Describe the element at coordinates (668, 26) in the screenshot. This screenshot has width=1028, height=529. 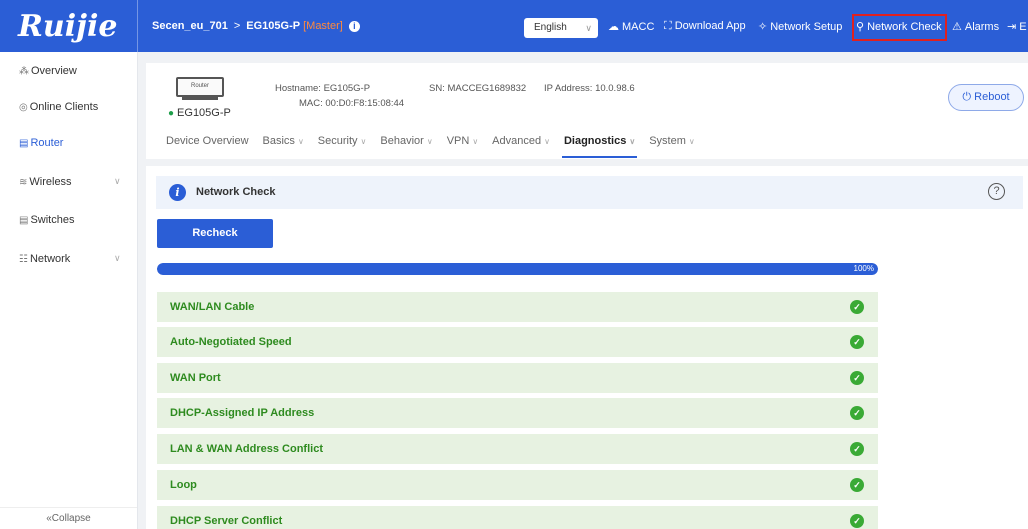
I see `download-app-icon: ⛶` at that location.